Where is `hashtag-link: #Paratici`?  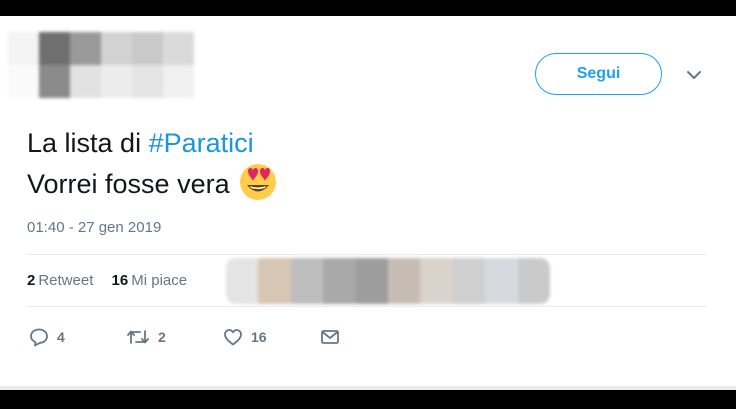 hashtag-link: #Paratici is located at coordinates (201, 143).